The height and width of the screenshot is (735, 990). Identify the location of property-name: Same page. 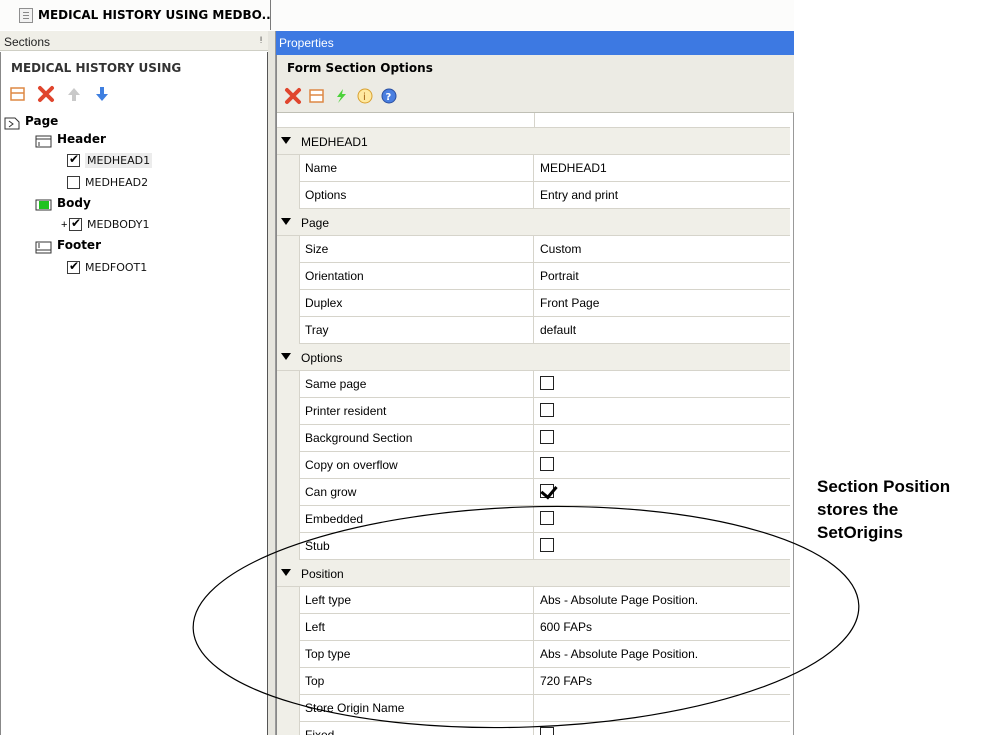
(416, 384).